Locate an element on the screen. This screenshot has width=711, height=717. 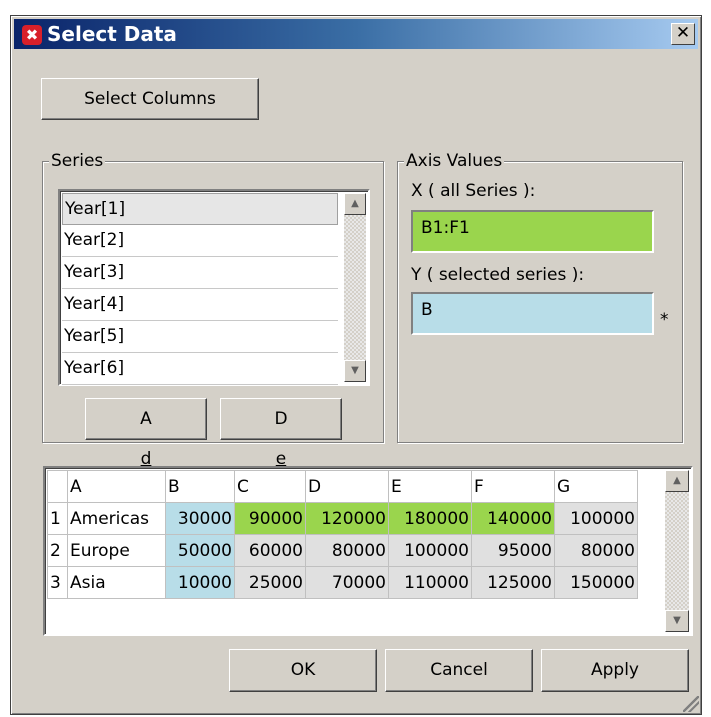
close-icon: ✕ is located at coordinates (683, 33).